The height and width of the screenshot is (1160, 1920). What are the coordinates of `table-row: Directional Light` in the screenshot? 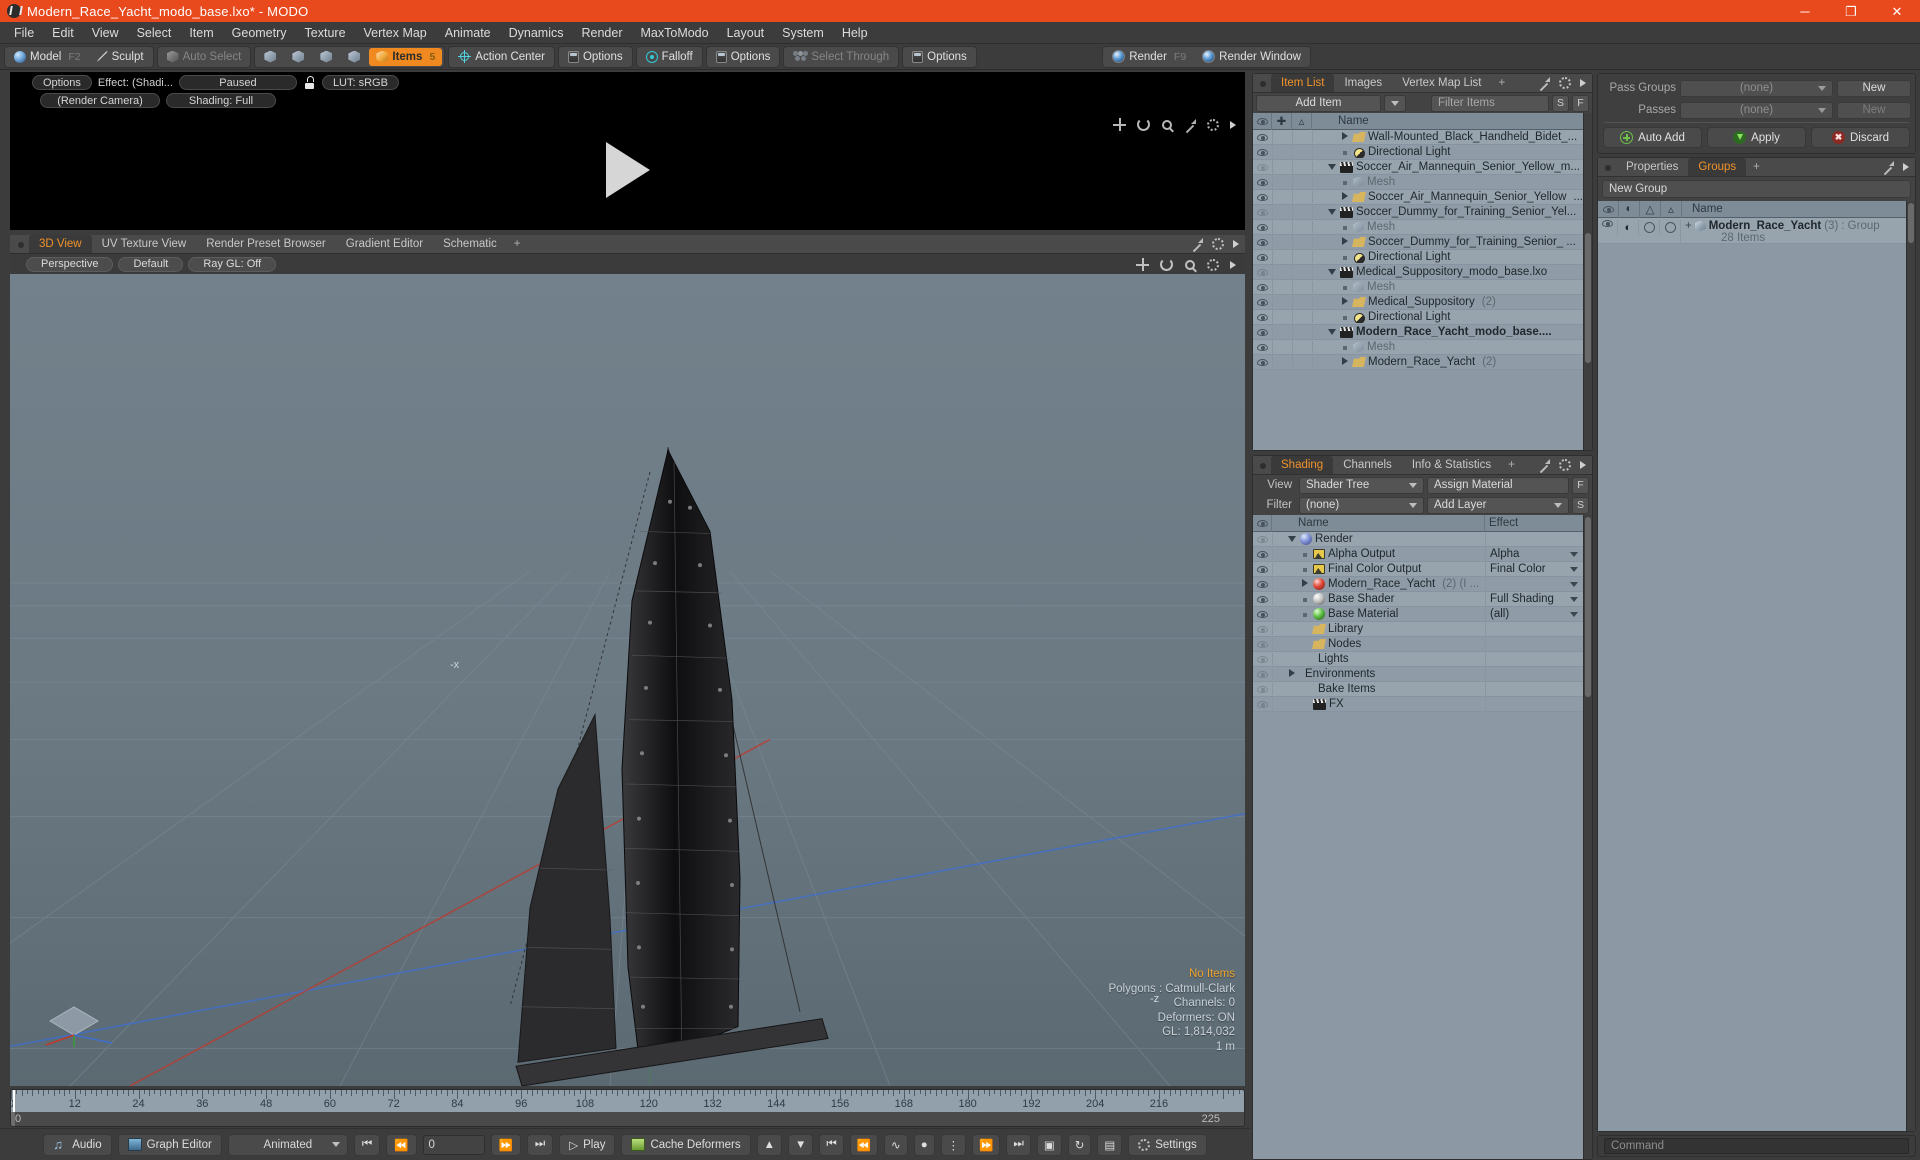 It's located at (1418, 152).